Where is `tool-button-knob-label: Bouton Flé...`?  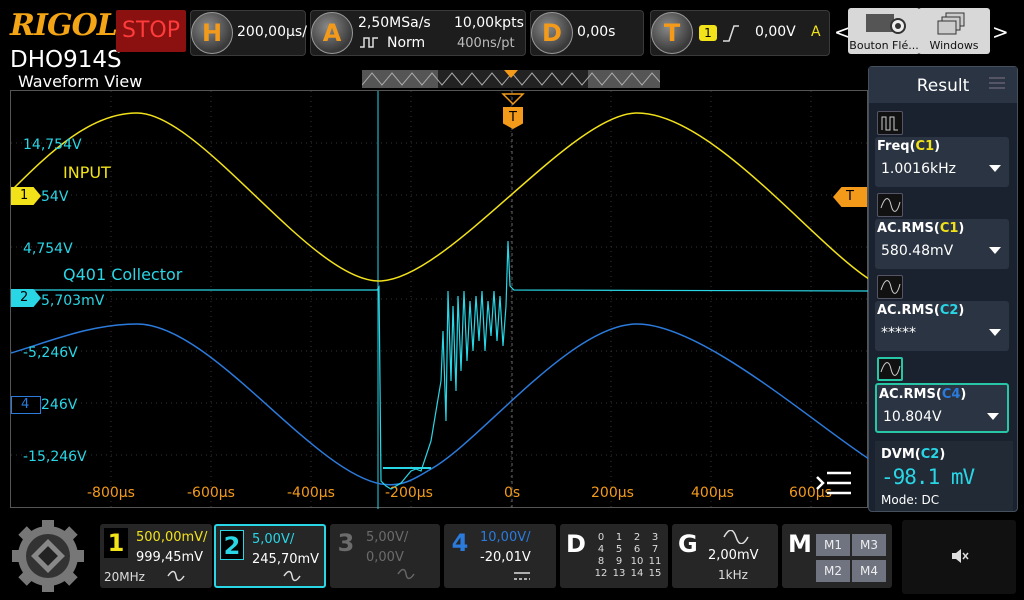 tool-button-knob-label: Bouton Flé... is located at coordinates (884, 45).